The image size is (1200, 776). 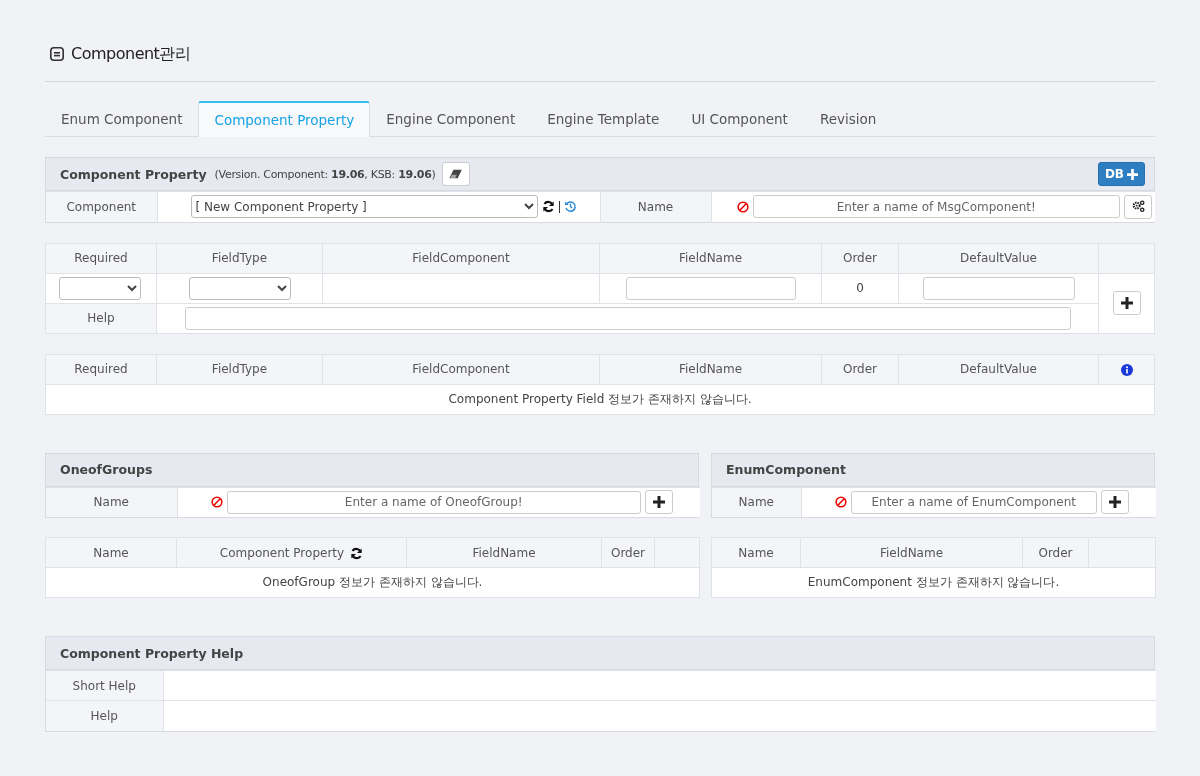 I want to click on eraser-icon, so click(x=455, y=174).